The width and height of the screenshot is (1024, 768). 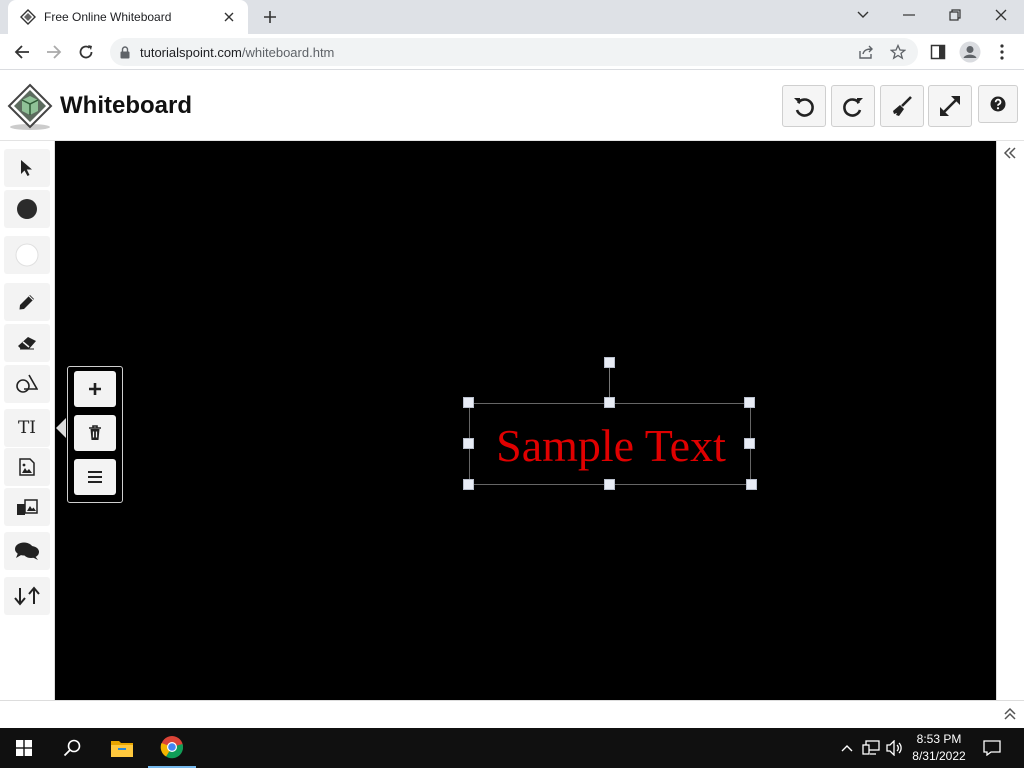 I want to click on network-icon, so click(x=871, y=748).